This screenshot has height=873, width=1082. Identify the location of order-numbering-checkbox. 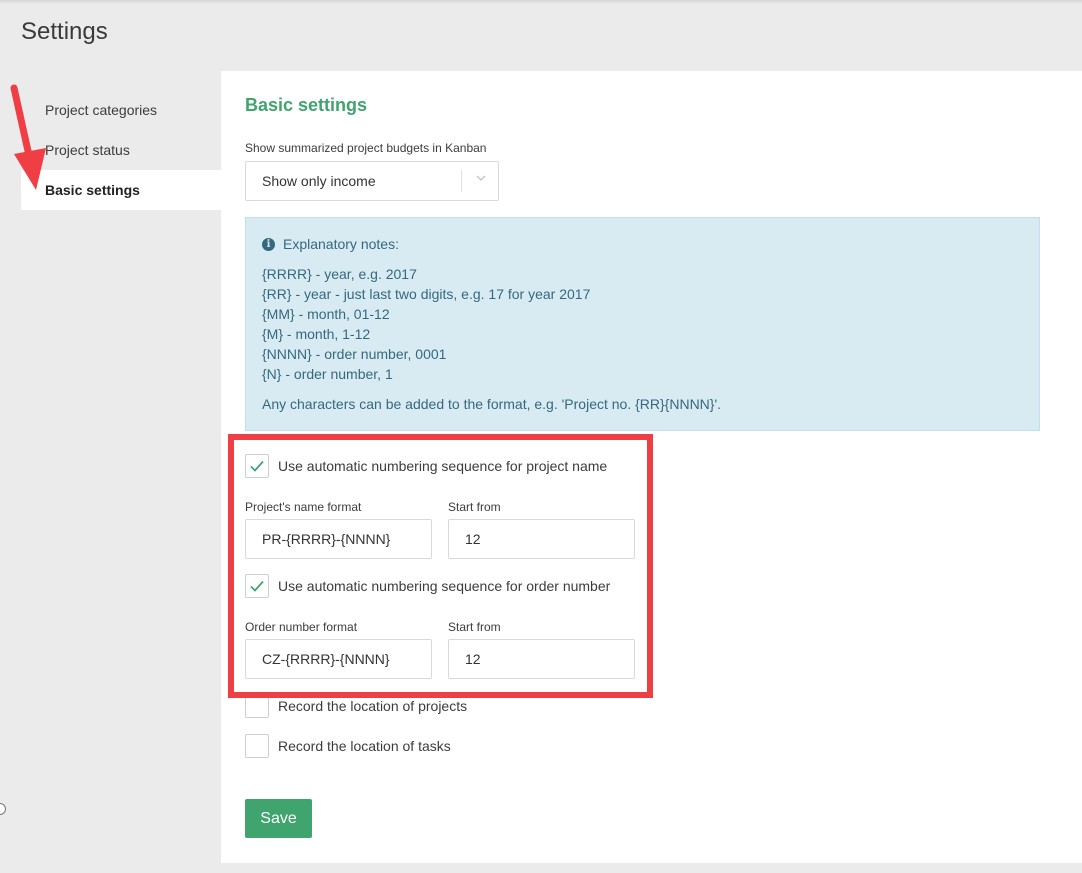
(257, 586).